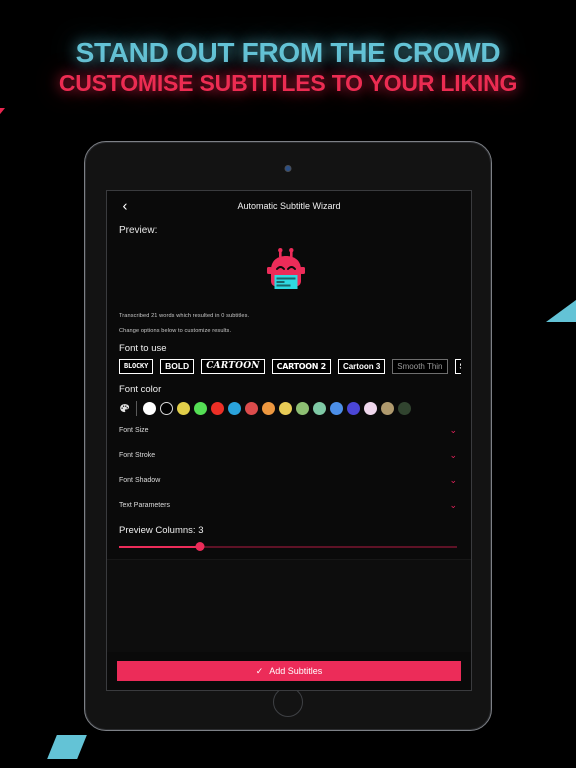 Image resolution: width=576 pixels, height=768 pixels. I want to click on font-option-blocky: BLOCKY, so click(136, 366).